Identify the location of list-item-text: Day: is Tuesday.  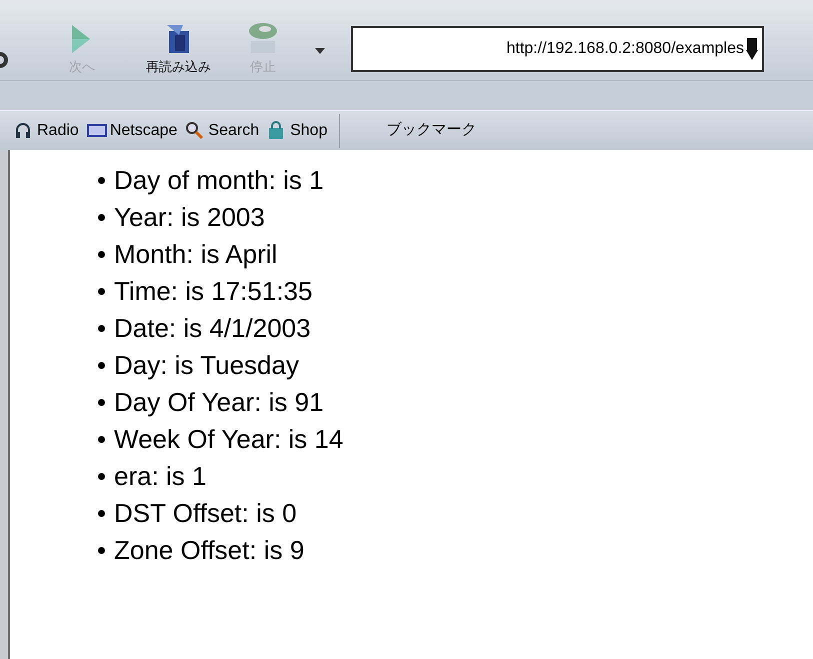
(206, 365).